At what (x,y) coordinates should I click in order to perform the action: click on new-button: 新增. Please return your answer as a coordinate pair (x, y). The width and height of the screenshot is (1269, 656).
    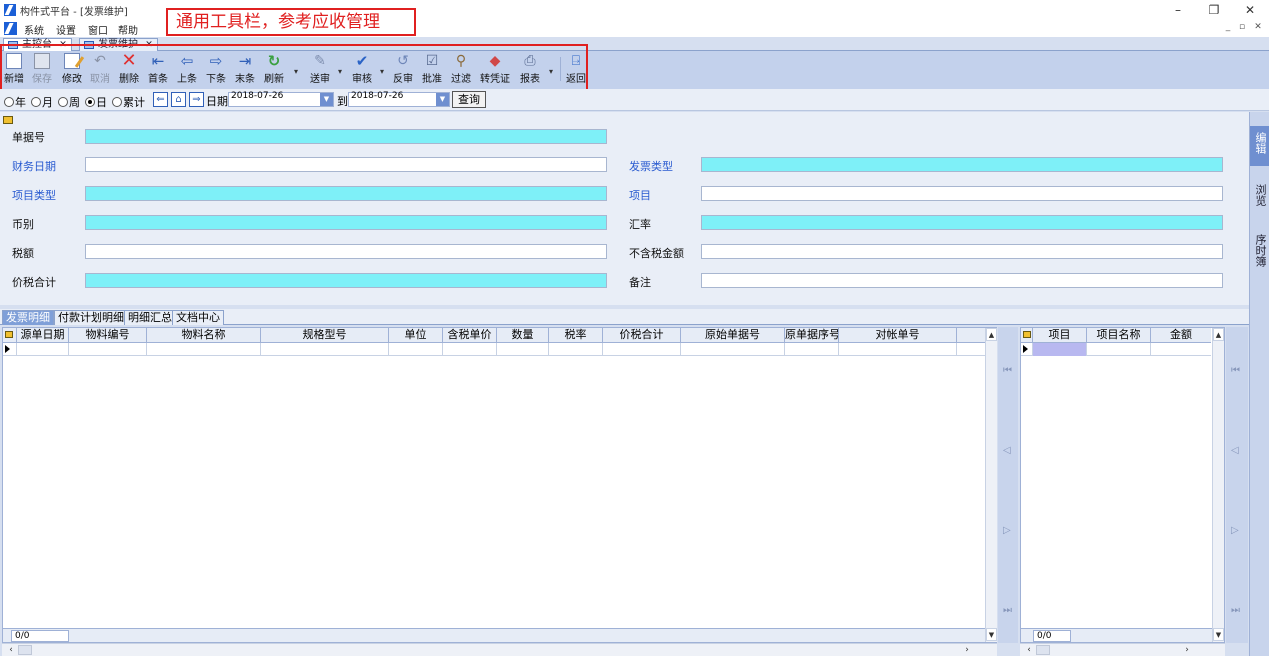
    Looking at the image, I should click on (14, 70).